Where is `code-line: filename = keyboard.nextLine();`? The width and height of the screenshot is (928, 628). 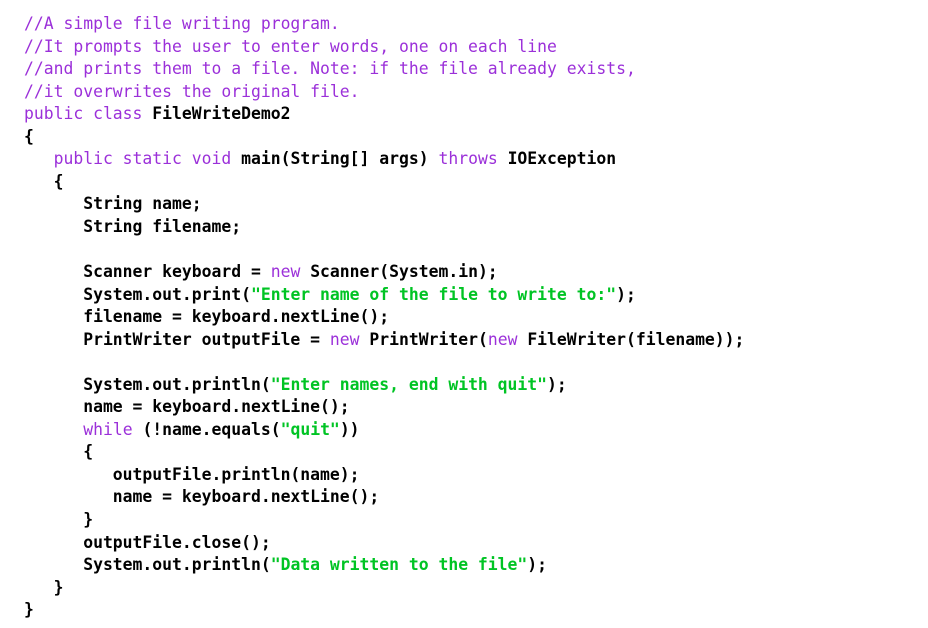 code-line: filename = keyboard.nextLine(); is located at coordinates (476, 317).